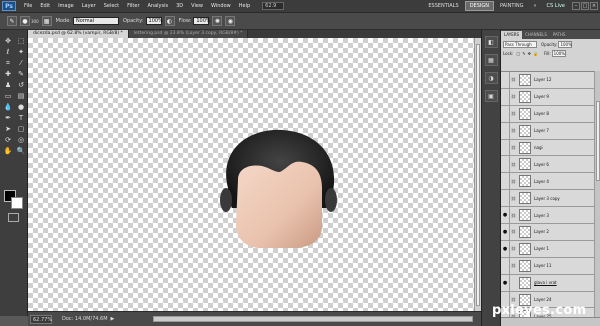  What do you see at coordinates (585, 6) in the screenshot?
I see `maximize-icon: □` at bounding box center [585, 6].